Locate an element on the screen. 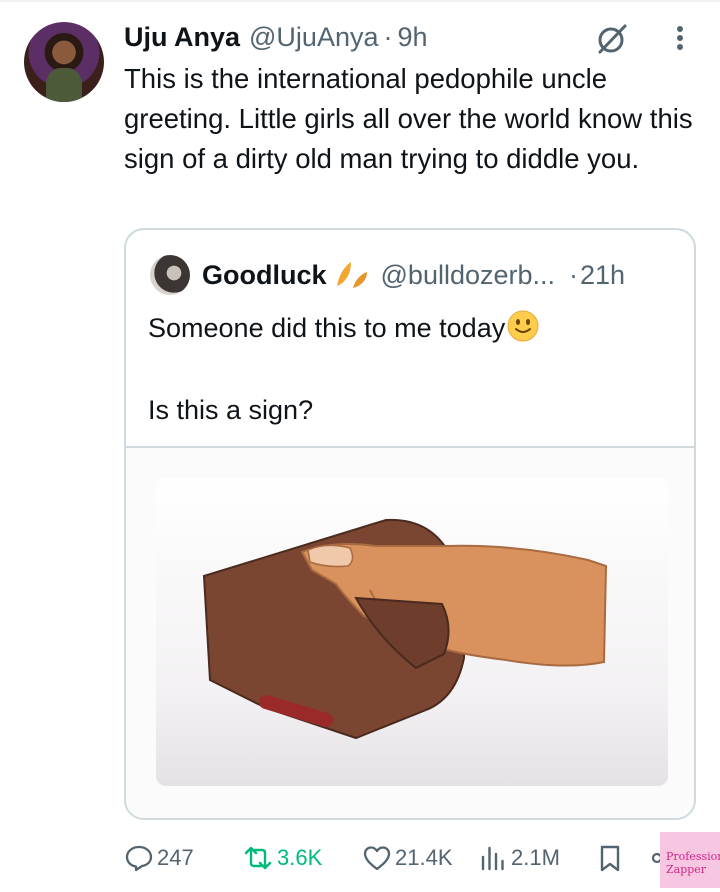  heart-icon is located at coordinates (377, 858).